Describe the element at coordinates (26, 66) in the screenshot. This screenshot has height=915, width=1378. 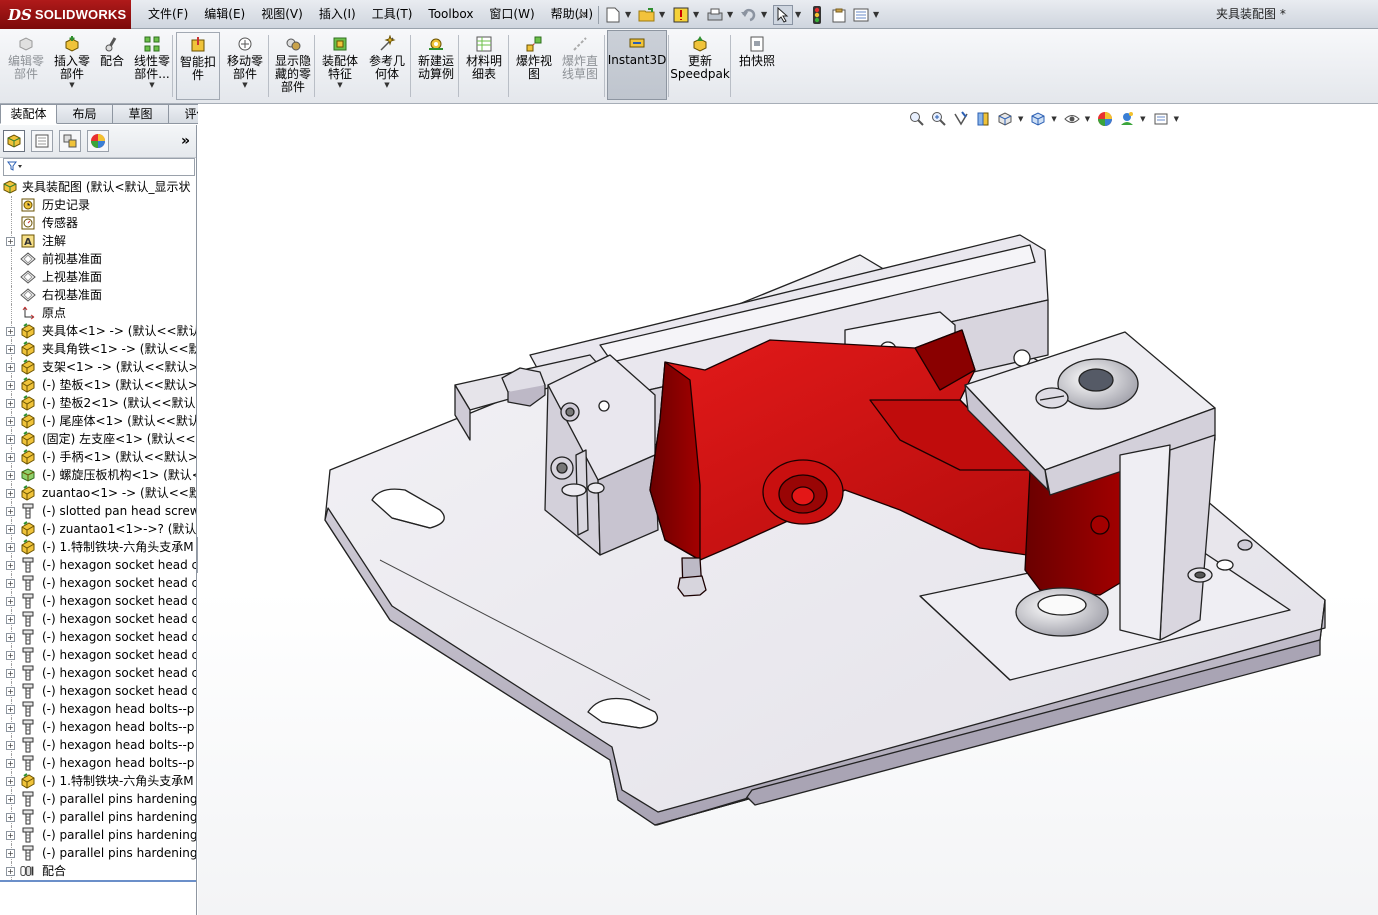
I see `cmd-edit-component-button: 编辑零 部件` at that location.